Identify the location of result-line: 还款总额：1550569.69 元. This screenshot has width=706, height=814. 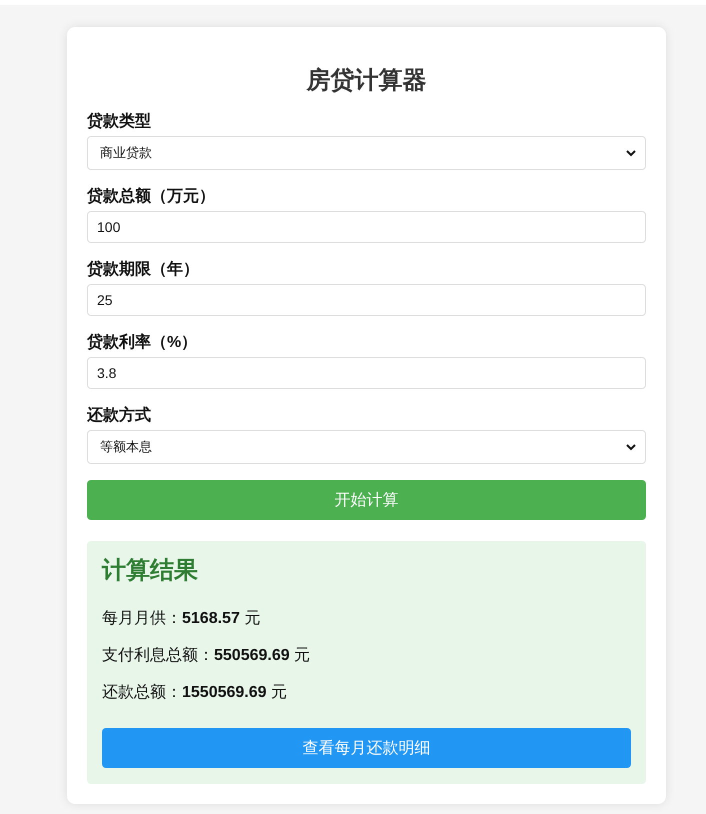
(195, 692).